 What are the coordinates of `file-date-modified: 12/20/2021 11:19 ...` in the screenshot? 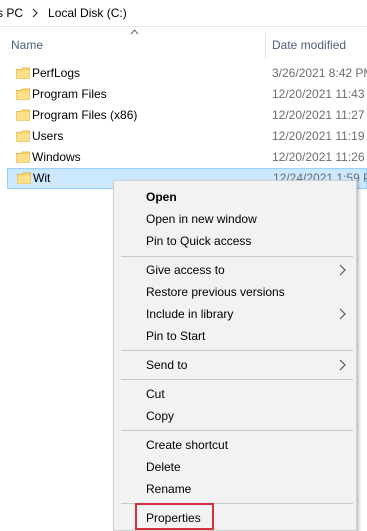 It's located at (319, 136).